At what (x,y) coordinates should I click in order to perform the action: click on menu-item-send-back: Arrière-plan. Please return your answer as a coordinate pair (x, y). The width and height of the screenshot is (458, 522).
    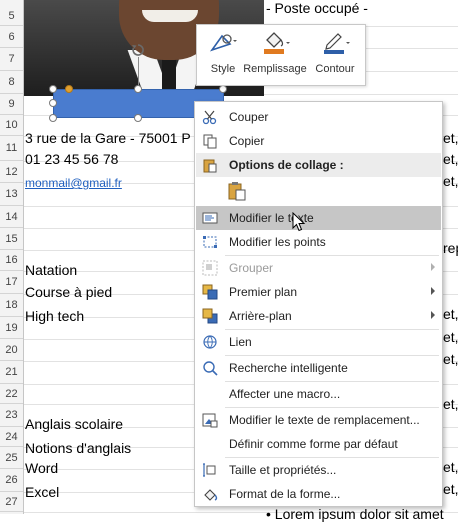
    Looking at the image, I should click on (318, 316).